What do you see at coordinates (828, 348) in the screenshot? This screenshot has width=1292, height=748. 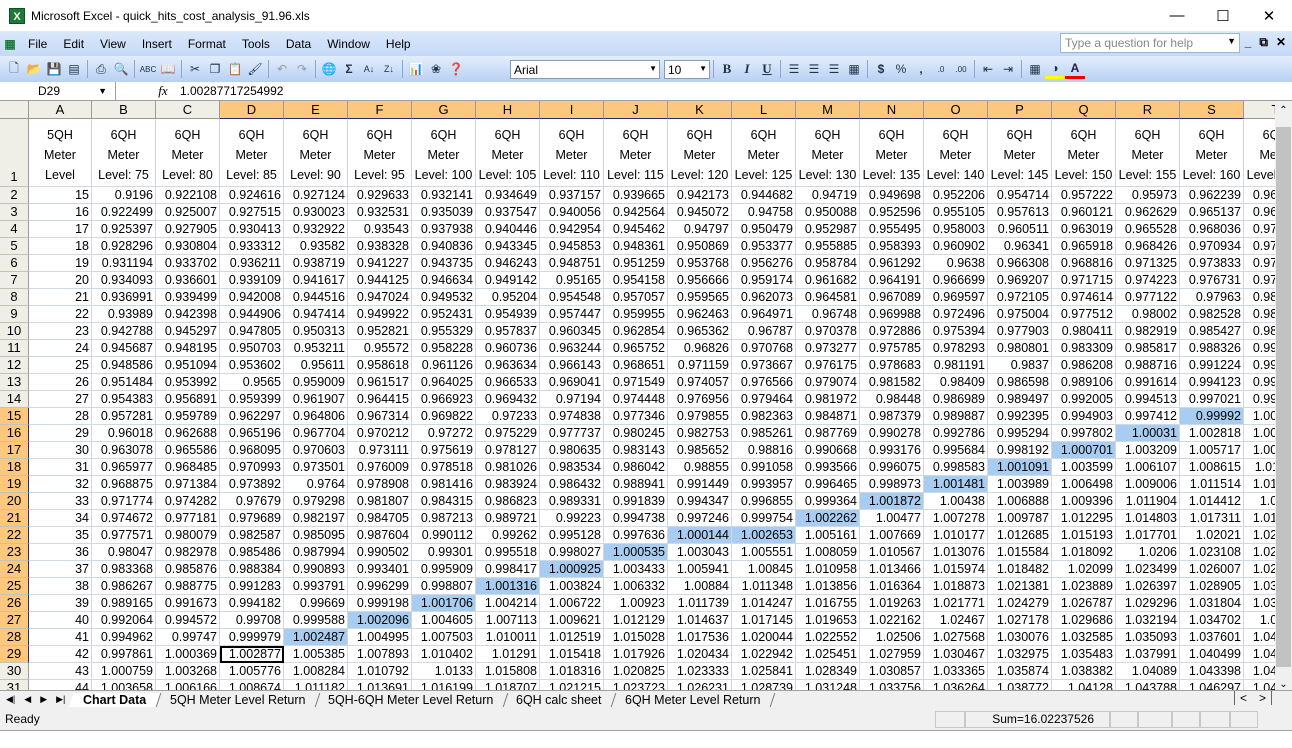 I see `cell: 0.973277` at bounding box center [828, 348].